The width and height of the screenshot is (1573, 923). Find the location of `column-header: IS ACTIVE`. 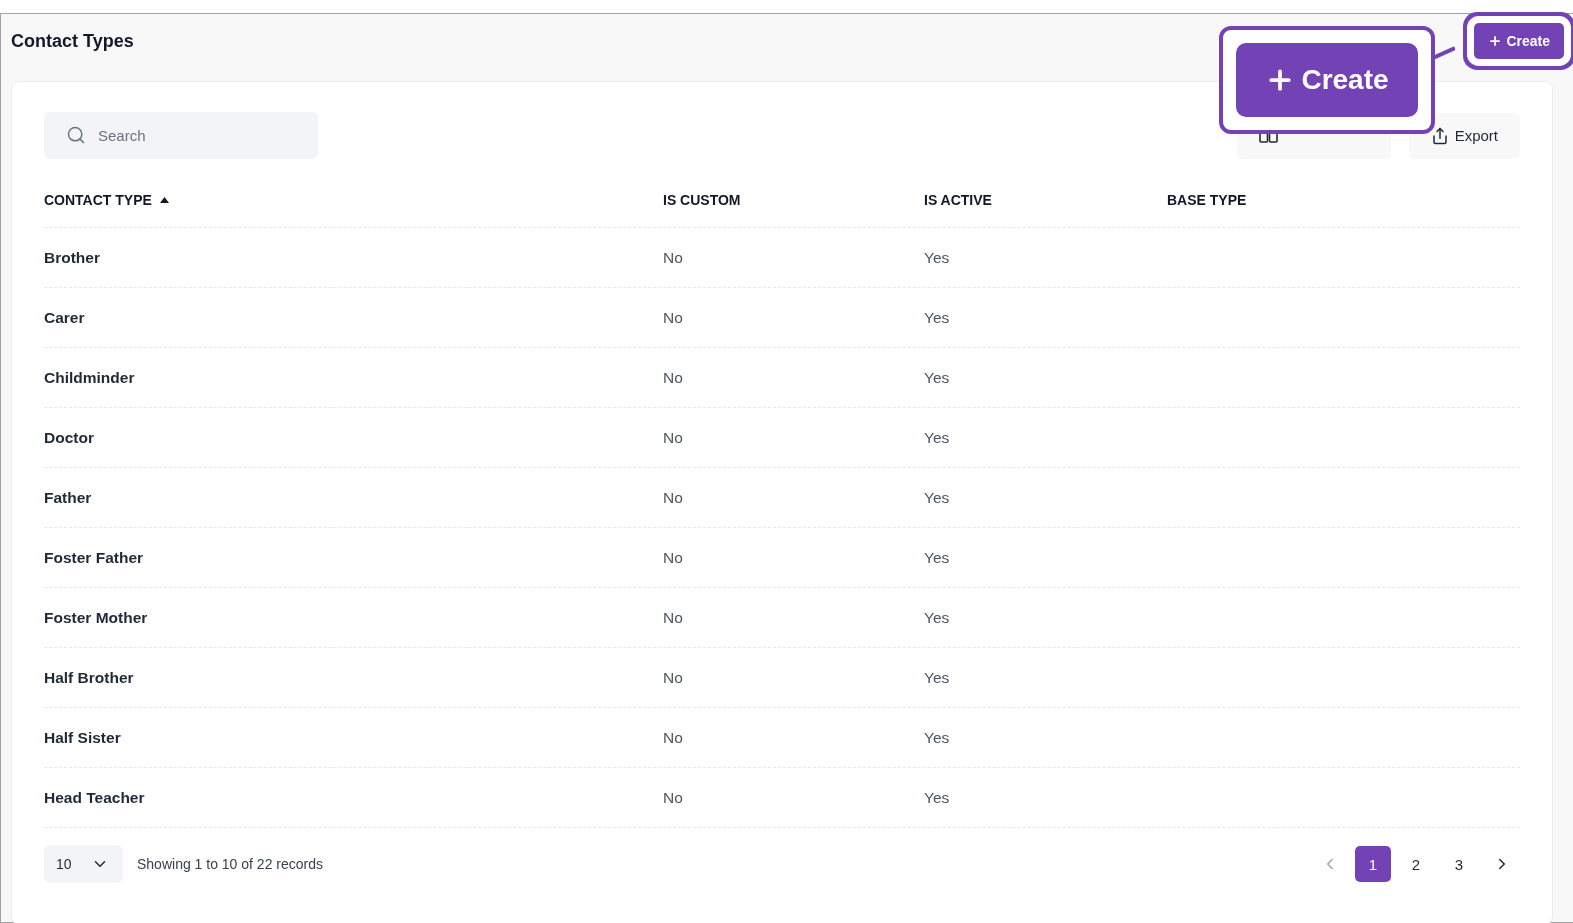

column-header: IS ACTIVE is located at coordinates (958, 200).